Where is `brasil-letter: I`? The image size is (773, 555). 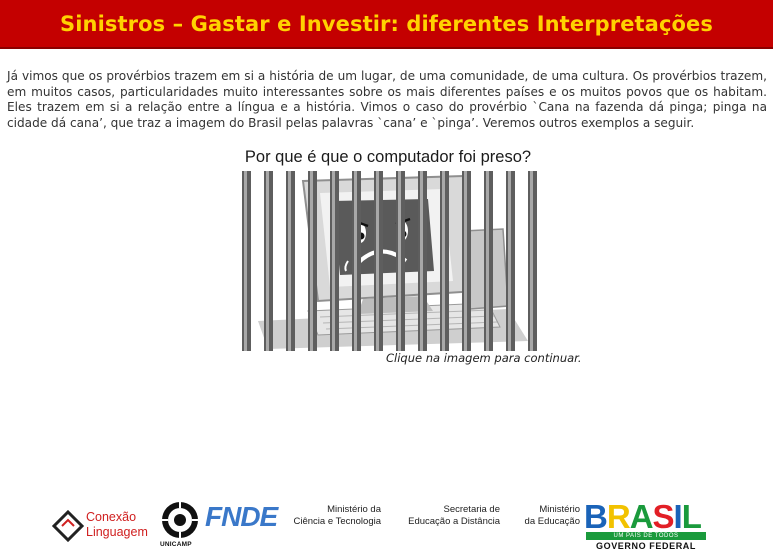 brasil-letter: I is located at coordinates (678, 516).